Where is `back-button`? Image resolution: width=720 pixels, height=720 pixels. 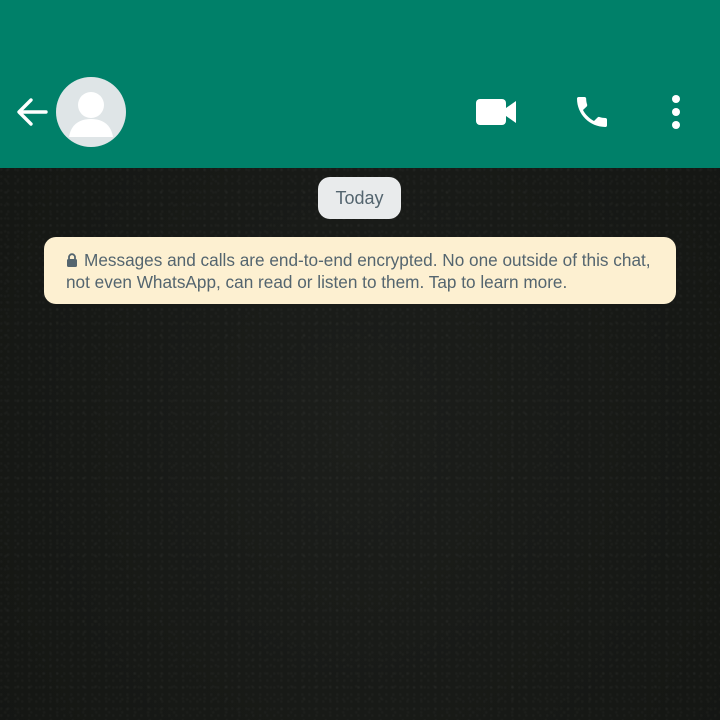 back-button is located at coordinates (32, 112).